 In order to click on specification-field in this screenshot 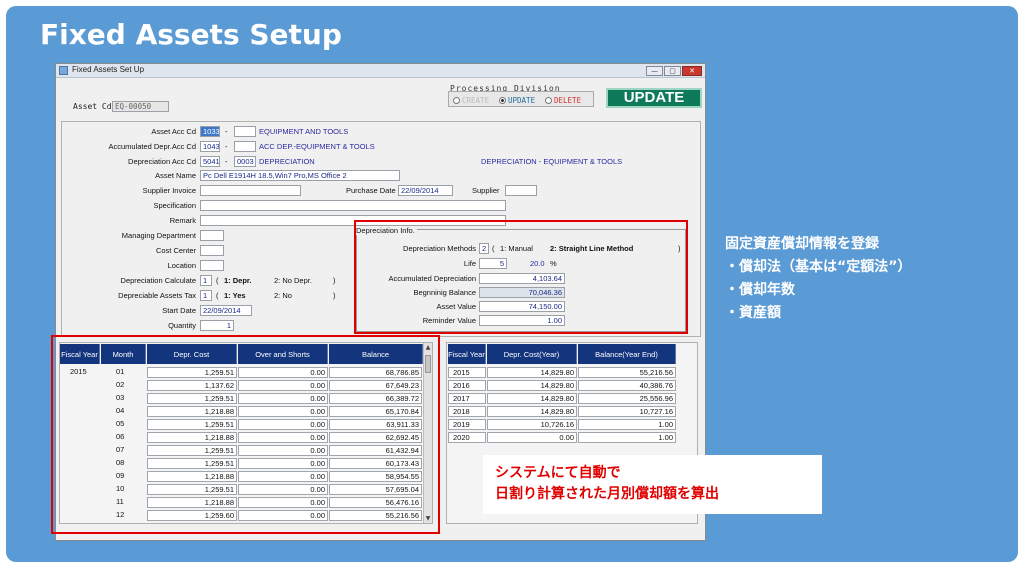, I will do `click(353, 205)`.